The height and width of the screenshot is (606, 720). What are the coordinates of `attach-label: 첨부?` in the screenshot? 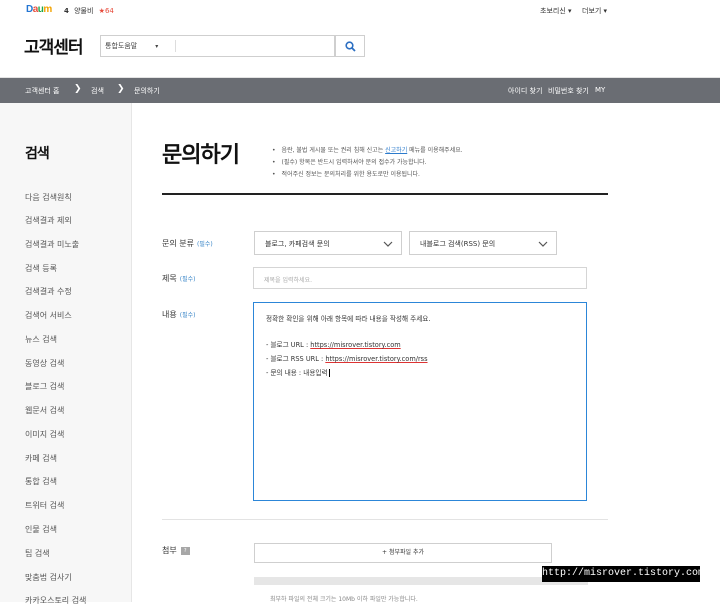 It's located at (176, 550).